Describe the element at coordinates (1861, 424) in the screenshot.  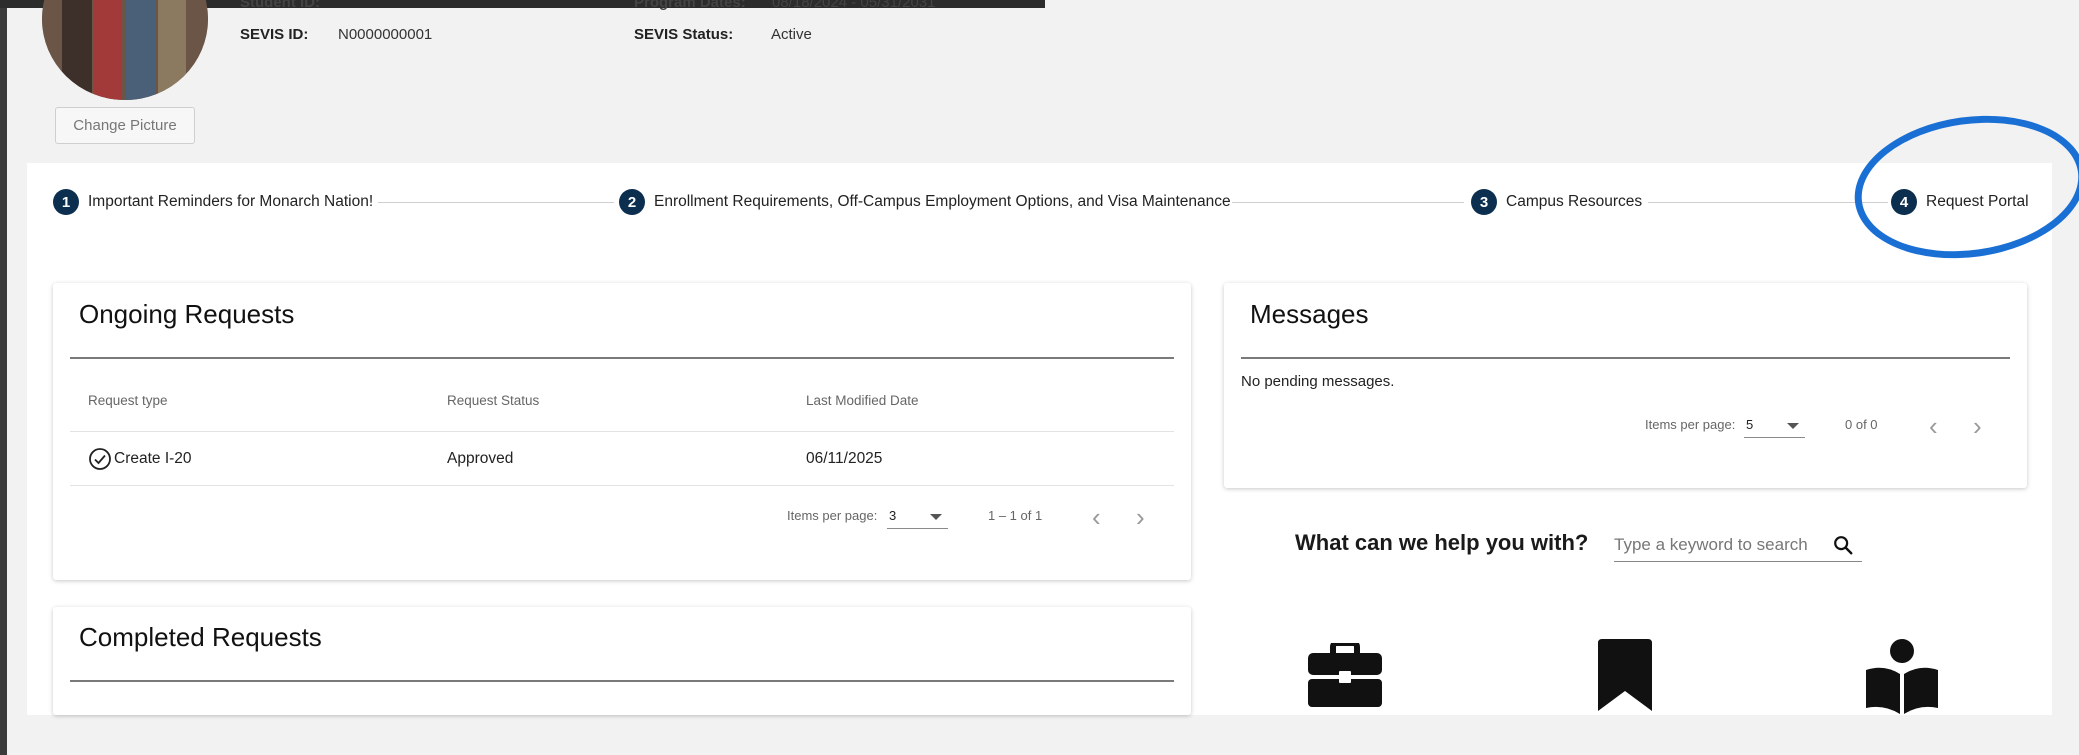
I see `pagination-range: 0 of 0` at that location.